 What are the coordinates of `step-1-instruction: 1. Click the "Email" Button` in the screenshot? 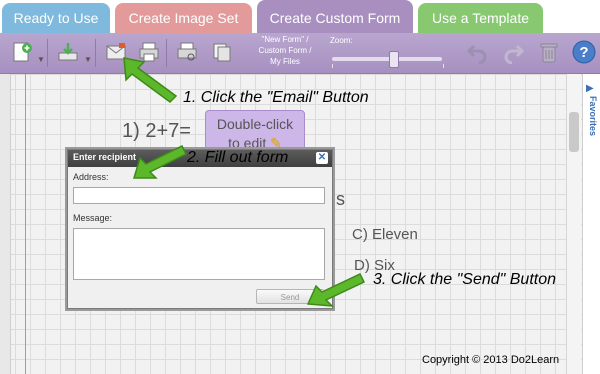 It's located at (276, 97).